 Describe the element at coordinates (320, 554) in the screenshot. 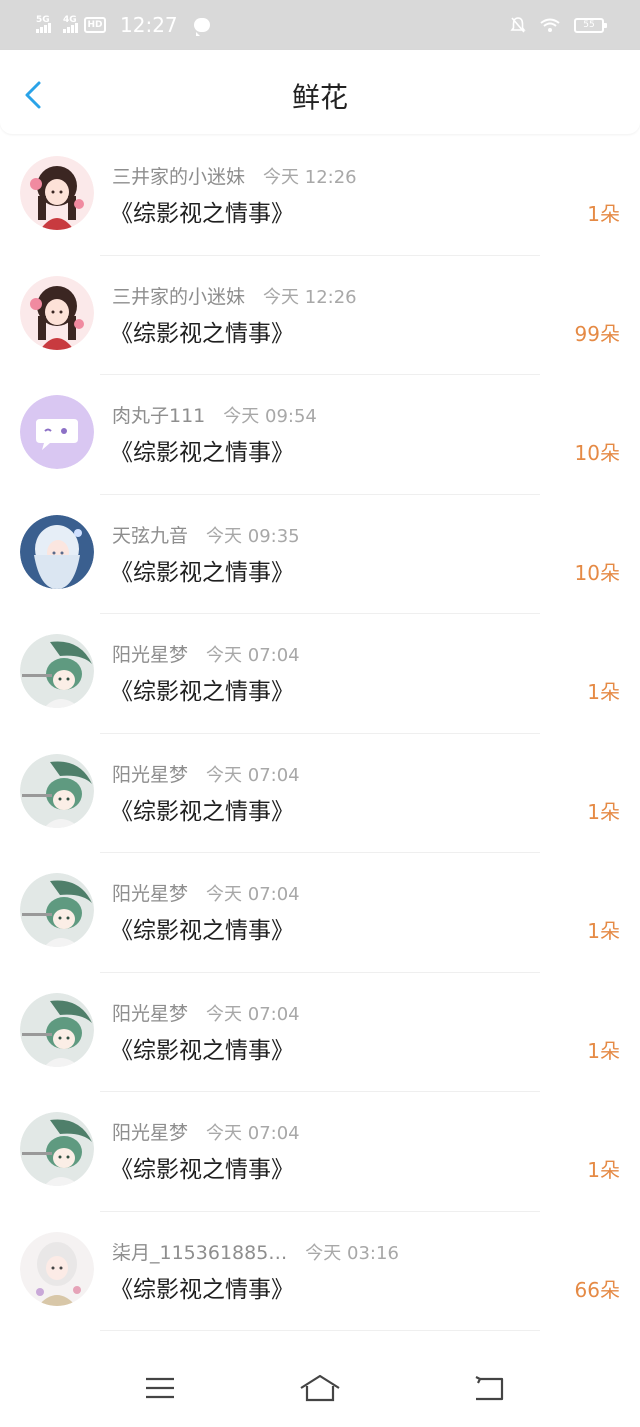

I see `list-item: 天弦九音 今天 09:35 《综影视之情事》 10朵` at that location.